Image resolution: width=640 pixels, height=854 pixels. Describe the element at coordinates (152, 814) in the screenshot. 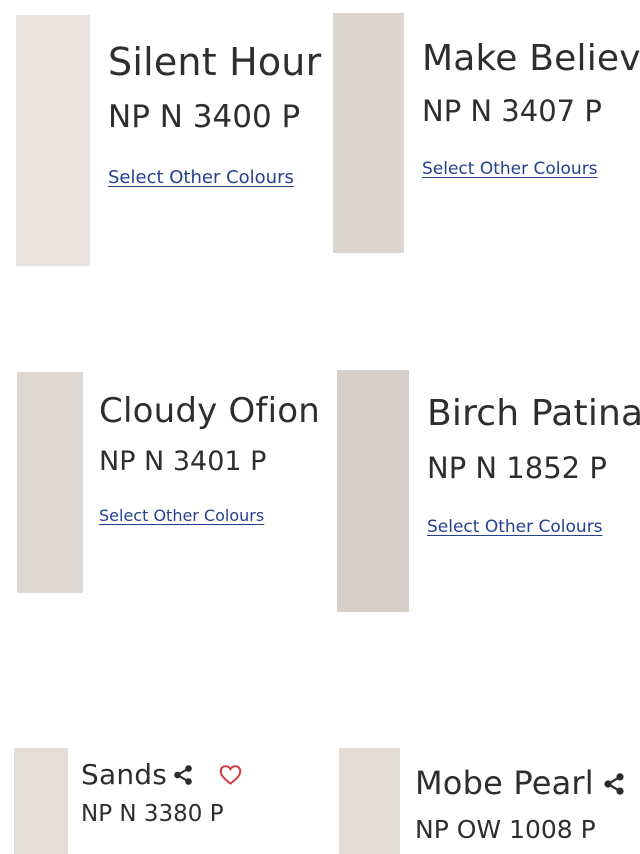

I see `colour-code: NP N 3380 P` at that location.